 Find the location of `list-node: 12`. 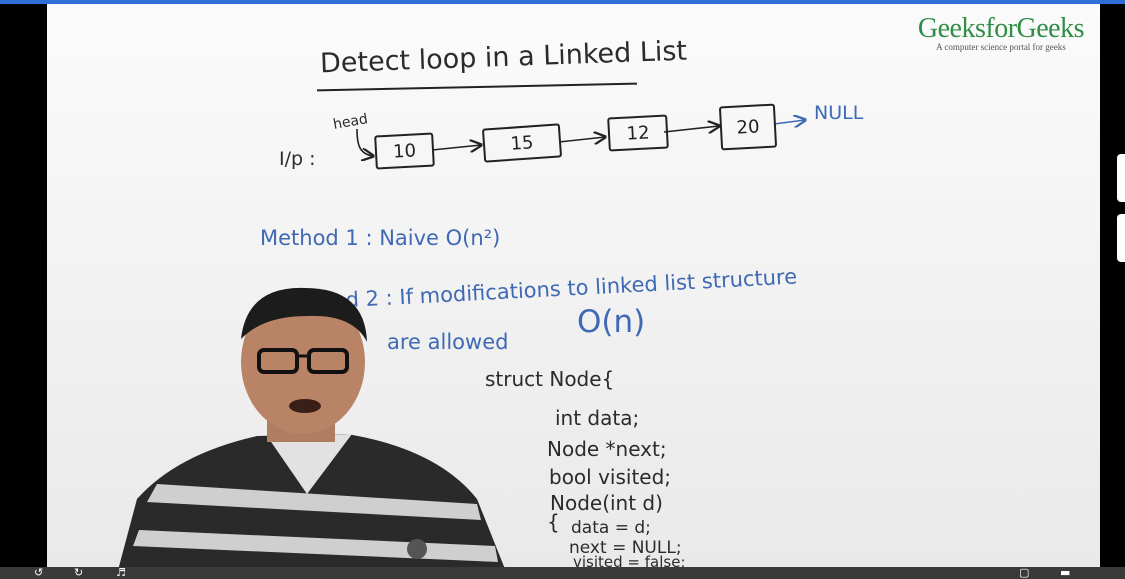

list-node: 12 is located at coordinates (638, 133).